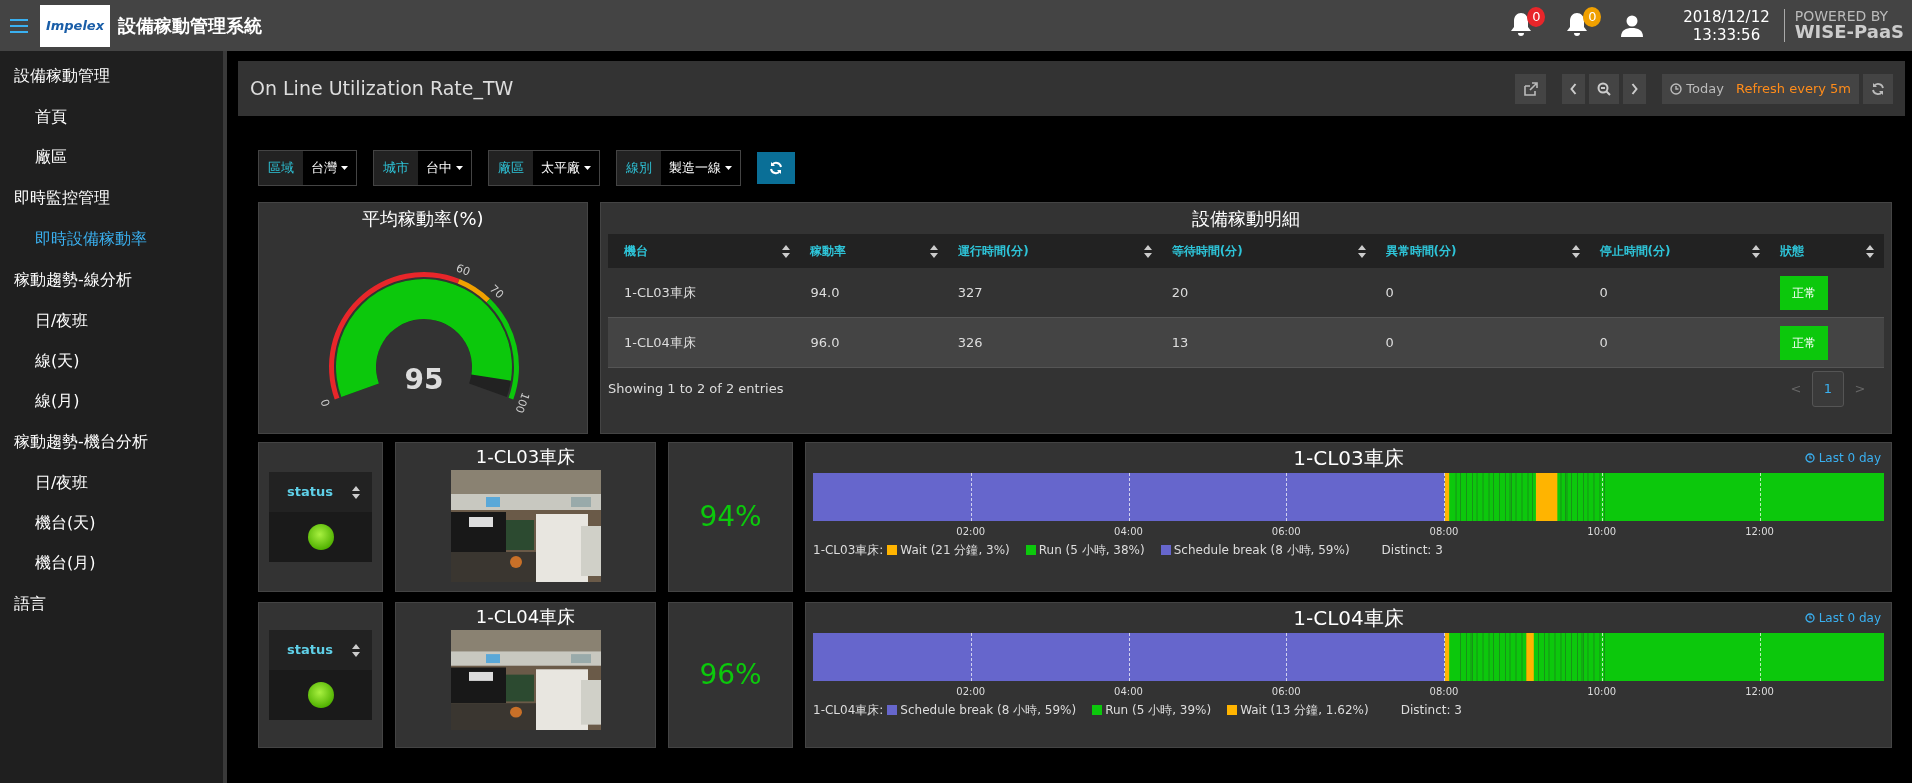 This screenshot has width=1912, height=783. I want to click on table-cell-text: 13, so click(1180, 342).